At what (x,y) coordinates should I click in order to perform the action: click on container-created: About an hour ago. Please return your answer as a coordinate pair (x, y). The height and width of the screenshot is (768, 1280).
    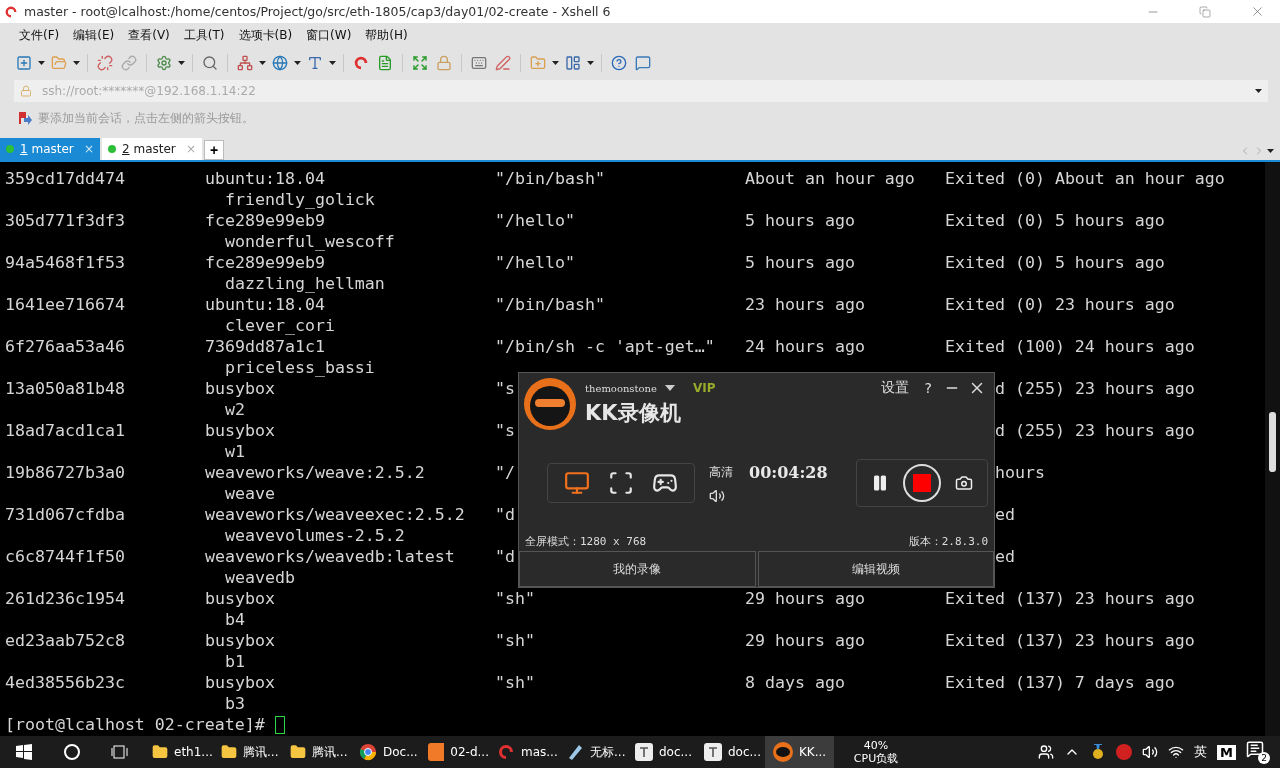
    Looking at the image, I should click on (830, 178).